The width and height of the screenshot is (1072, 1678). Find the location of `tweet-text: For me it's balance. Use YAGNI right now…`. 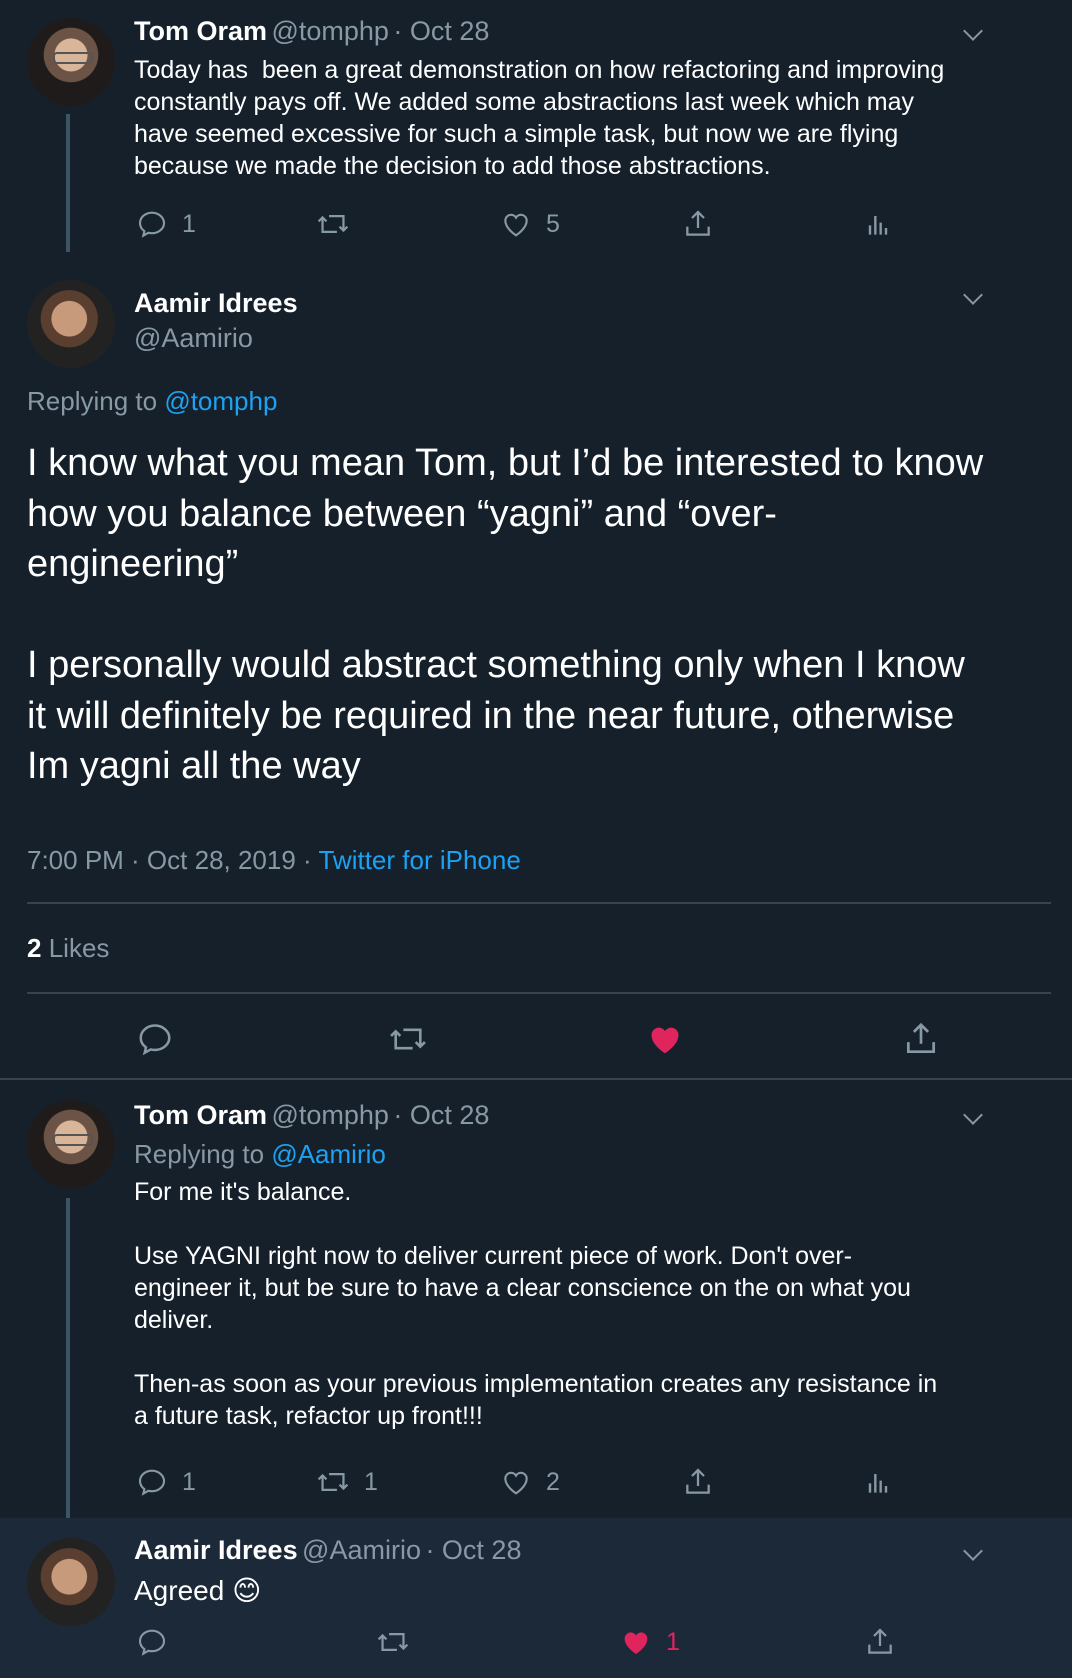

tweet-text: For me it's balance. Use YAGNI right now… is located at coordinates (536, 1304).